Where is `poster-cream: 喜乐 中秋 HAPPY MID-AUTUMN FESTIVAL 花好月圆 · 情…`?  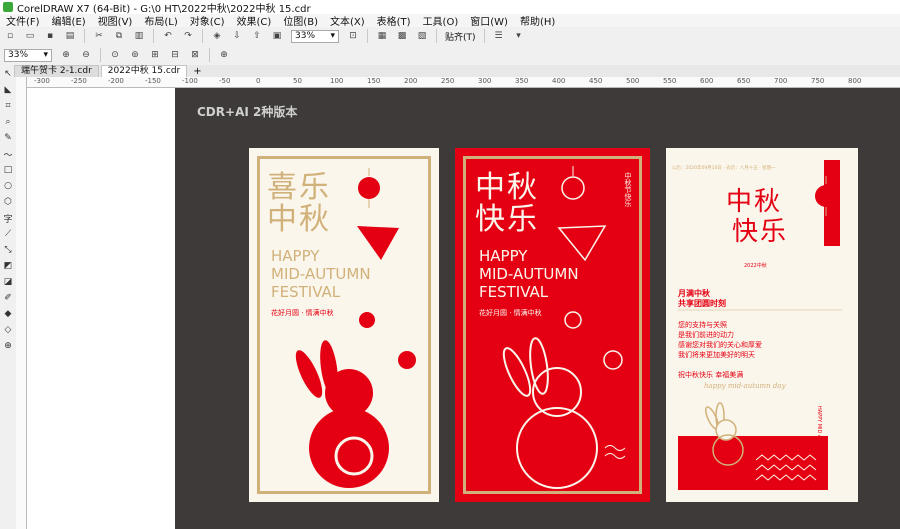
poster-cream: 喜乐 中秋 HAPPY MID-AUTUMN FESTIVAL 花好月圆 · 情… is located at coordinates (344, 325).